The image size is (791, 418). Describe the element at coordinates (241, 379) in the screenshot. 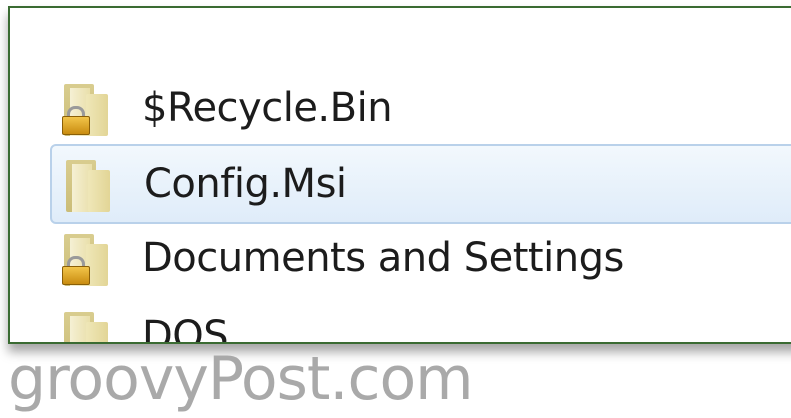

I see `watermark: groovyPost.com` at that location.